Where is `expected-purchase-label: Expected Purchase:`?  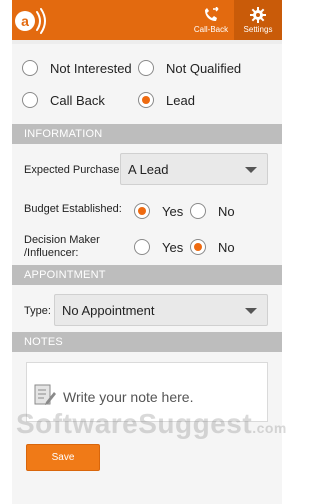 expected-purchase-label: Expected Purchase: is located at coordinates (73, 170).